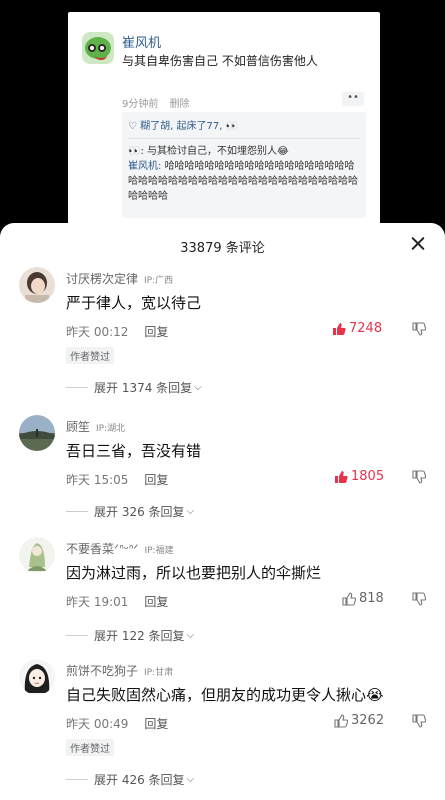  Describe the element at coordinates (159, 281) in the screenshot. I see `commenter-ip: IP:广西` at that location.